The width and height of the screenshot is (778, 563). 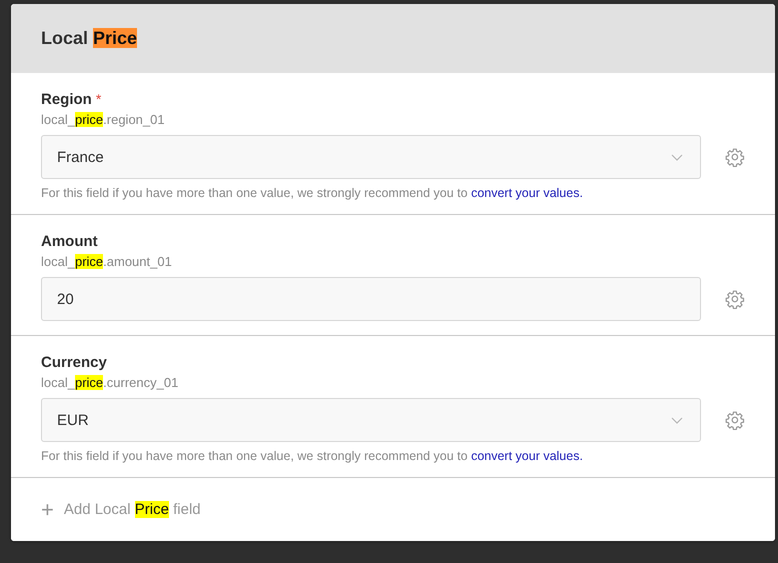 What do you see at coordinates (66, 99) in the screenshot?
I see `field-label: Region` at bounding box center [66, 99].